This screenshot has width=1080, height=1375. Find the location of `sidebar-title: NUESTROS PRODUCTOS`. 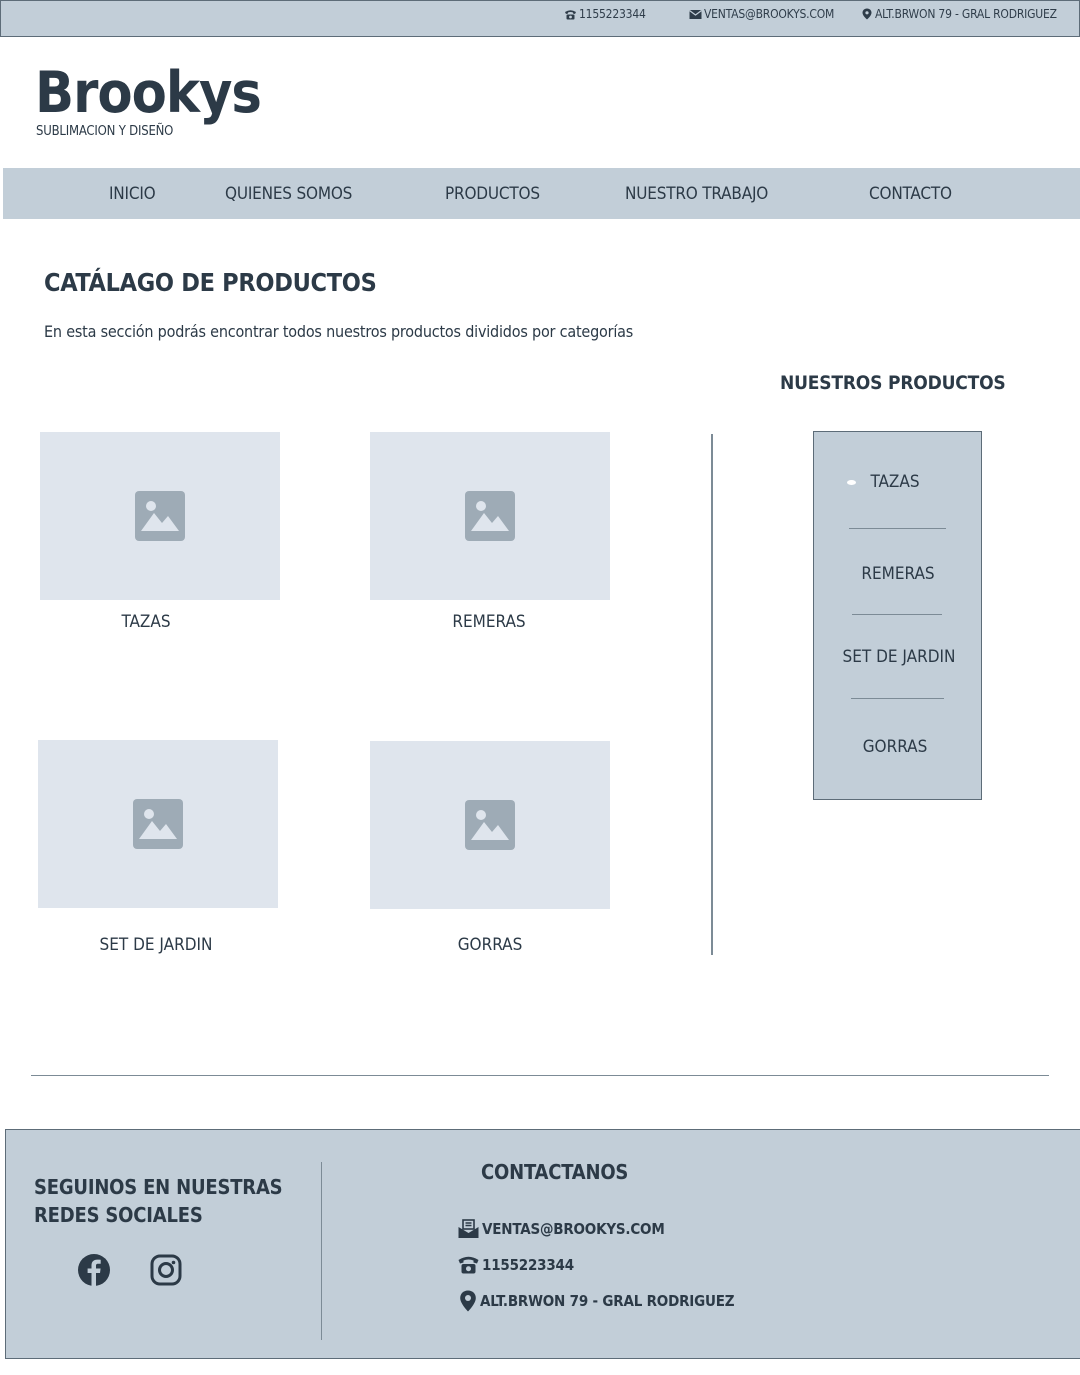

sidebar-title: NUESTROS PRODUCTOS is located at coordinates (893, 383).